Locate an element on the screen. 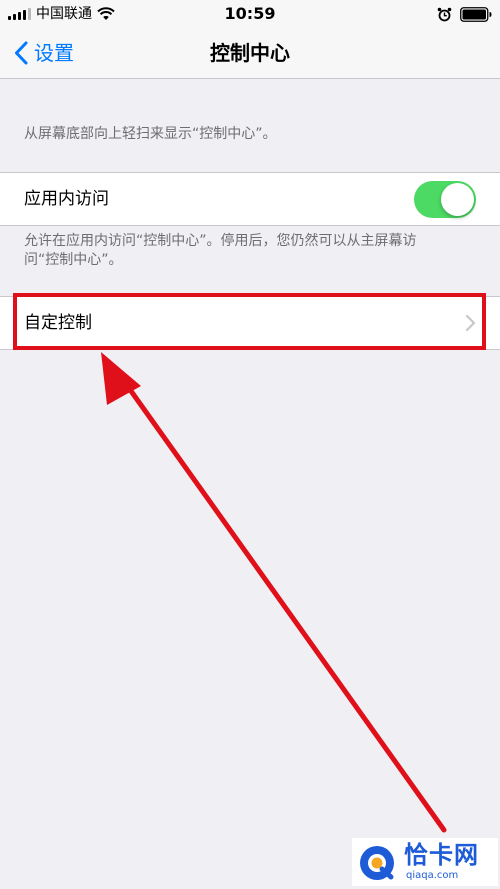  watermark-name: 恰卡网 is located at coordinates (441, 855).